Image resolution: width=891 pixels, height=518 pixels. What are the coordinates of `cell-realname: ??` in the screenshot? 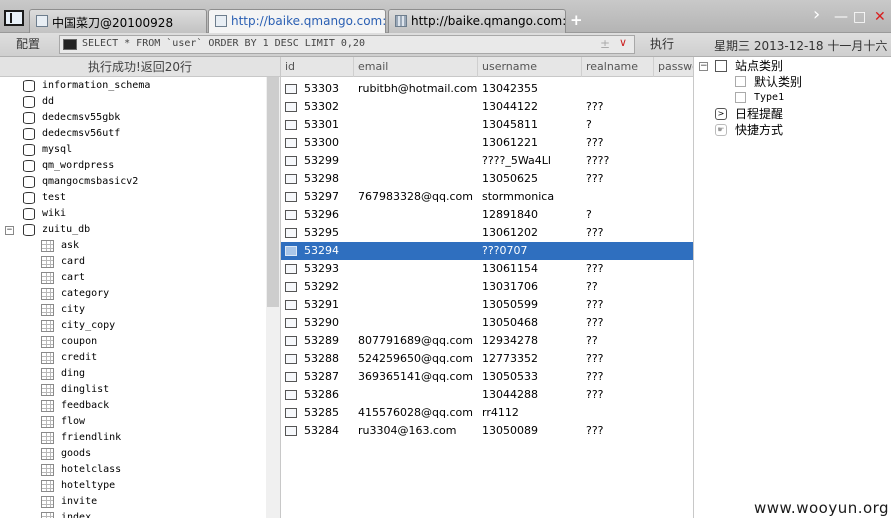 It's located at (592, 340).